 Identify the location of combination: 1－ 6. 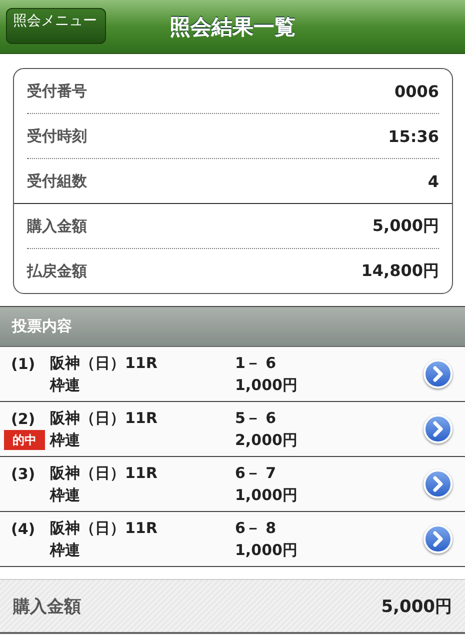
(256, 363).